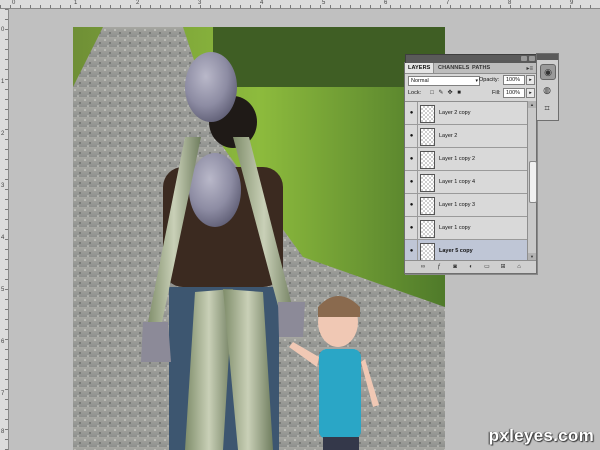  Describe the element at coordinates (547, 57) in the screenshot. I see `dock-title-bar` at that location.